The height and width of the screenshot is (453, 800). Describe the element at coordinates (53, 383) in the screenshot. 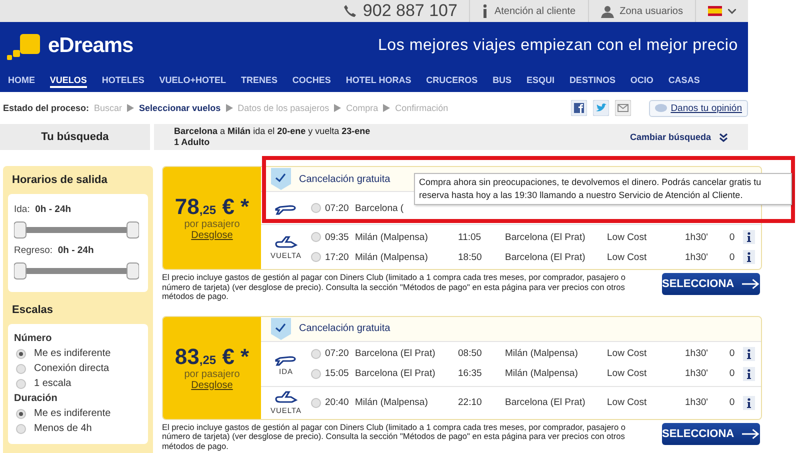

I see `option-label: 1 escala` at that location.